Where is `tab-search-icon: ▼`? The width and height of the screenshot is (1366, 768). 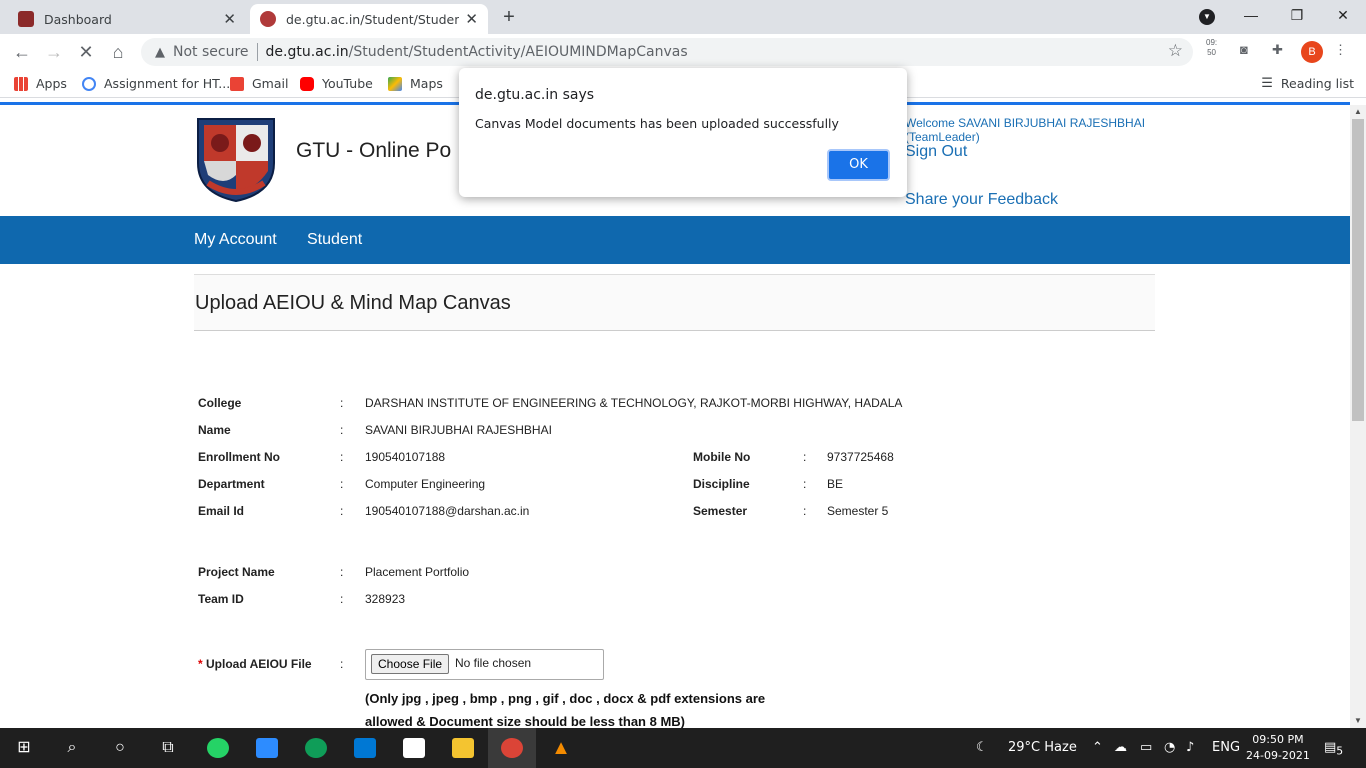
tab-search-icon: ▼ is located at coordinates (1207, 17).